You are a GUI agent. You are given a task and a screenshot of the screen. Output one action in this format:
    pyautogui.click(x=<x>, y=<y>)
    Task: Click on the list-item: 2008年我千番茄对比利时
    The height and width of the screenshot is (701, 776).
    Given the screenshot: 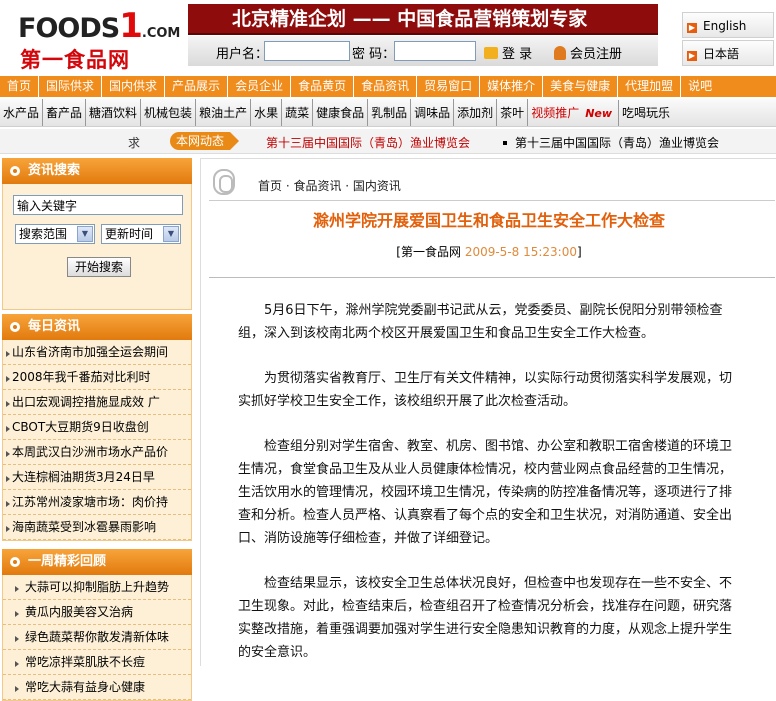 What is the action you would take?
    pyautogui.click(x=97, y=377)
    